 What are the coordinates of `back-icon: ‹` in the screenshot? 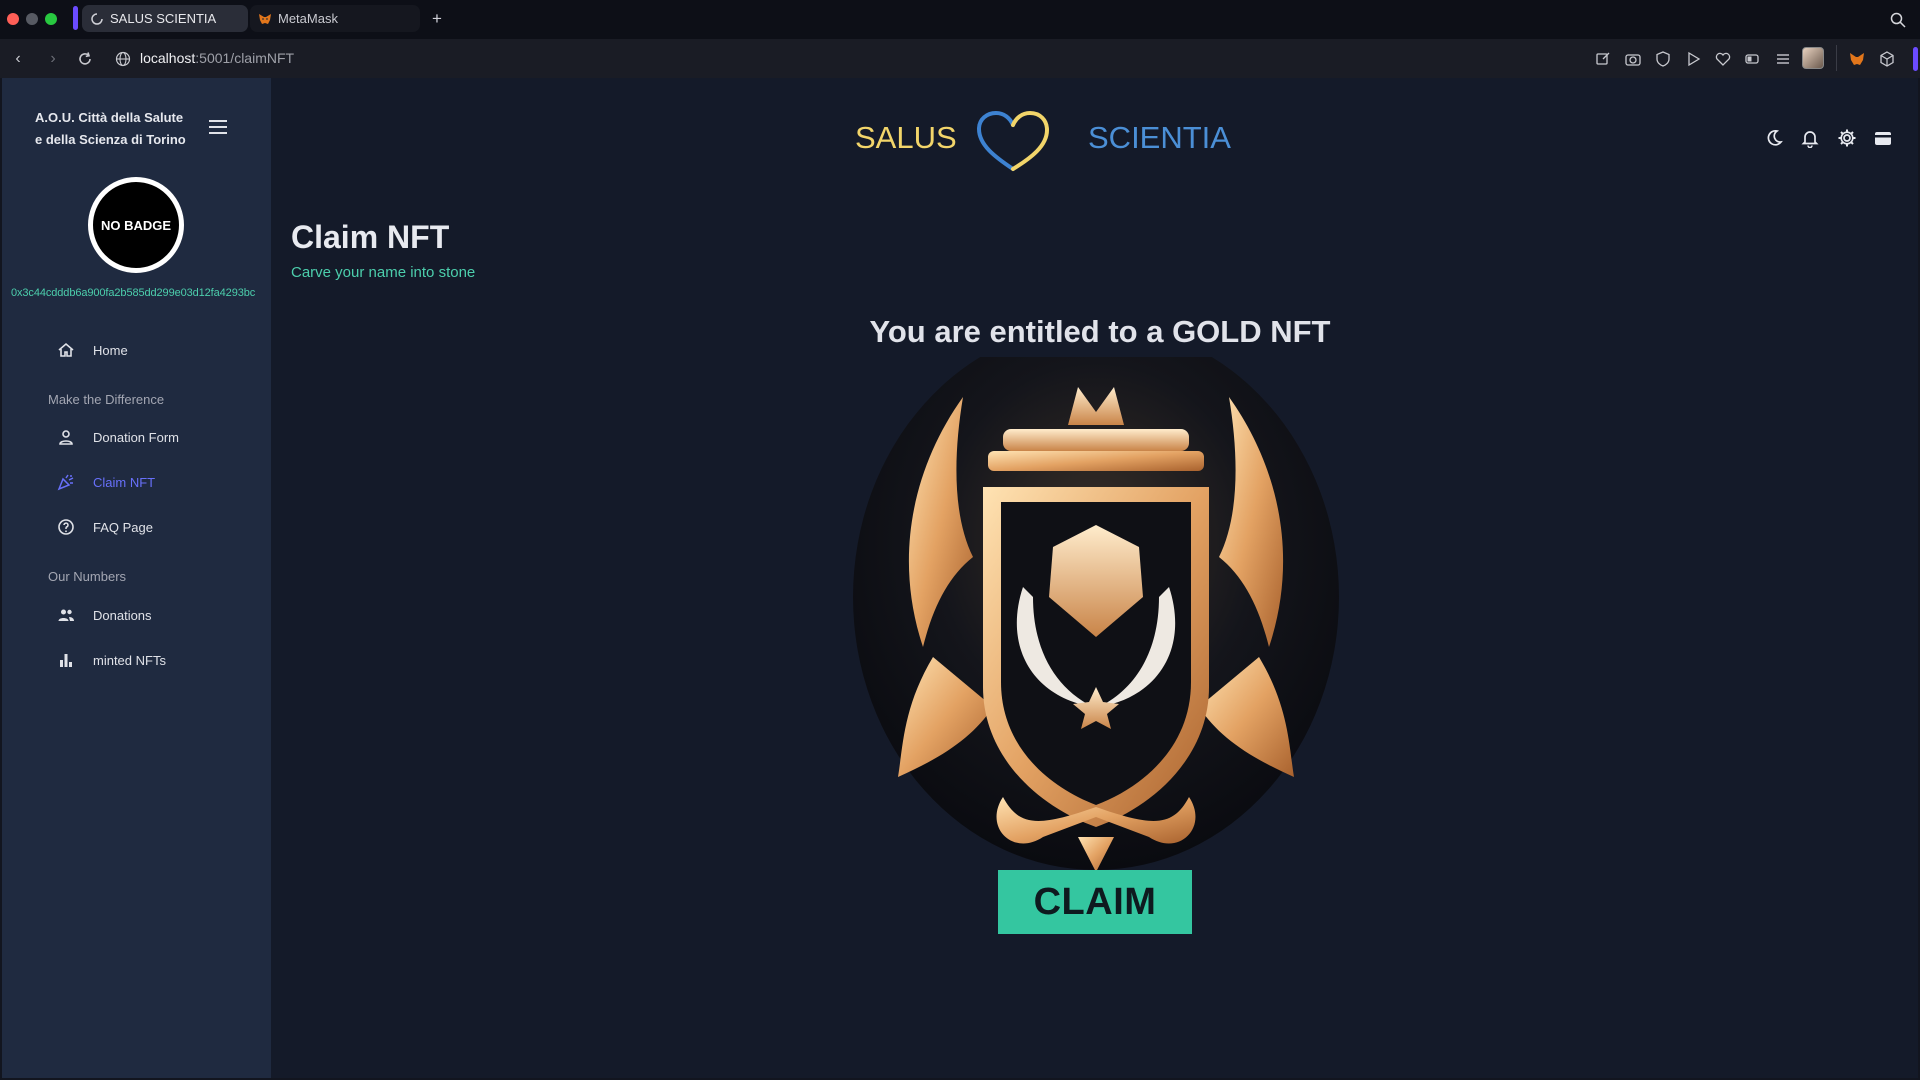 It's located at (18, 59).